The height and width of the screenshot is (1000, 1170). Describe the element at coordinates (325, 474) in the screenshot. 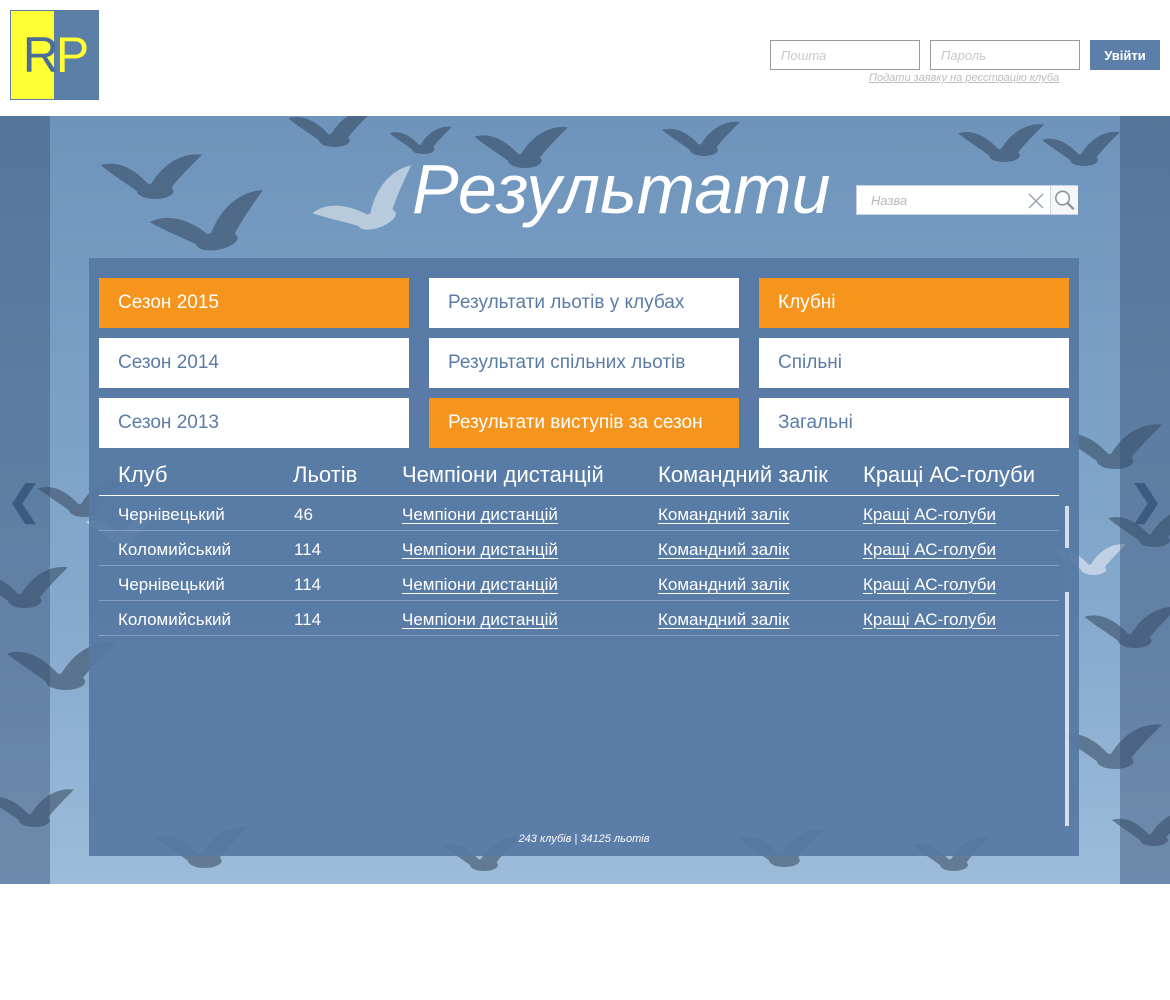

I see `column-header-flights: Льотів` at that location.